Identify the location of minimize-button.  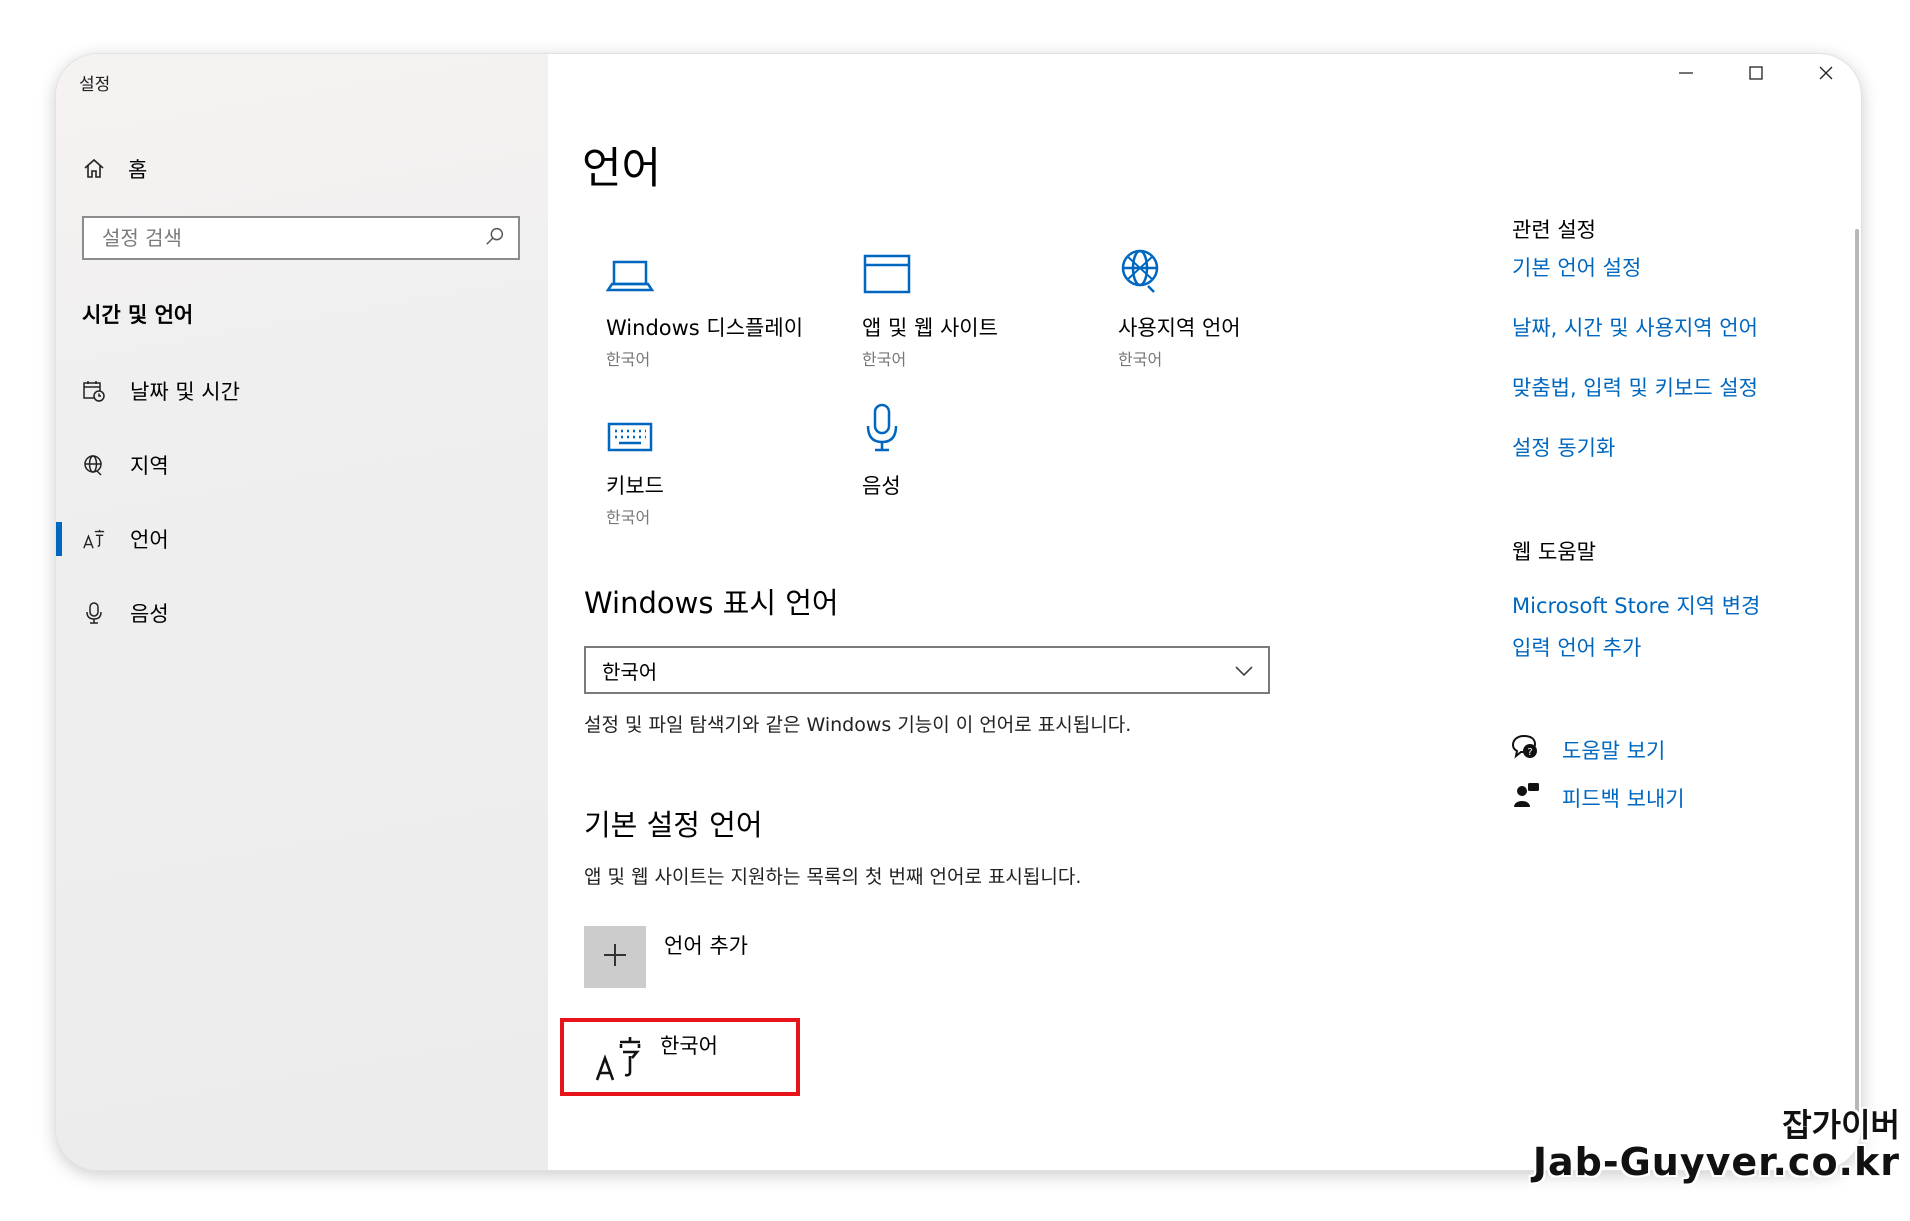
(1686, 75).